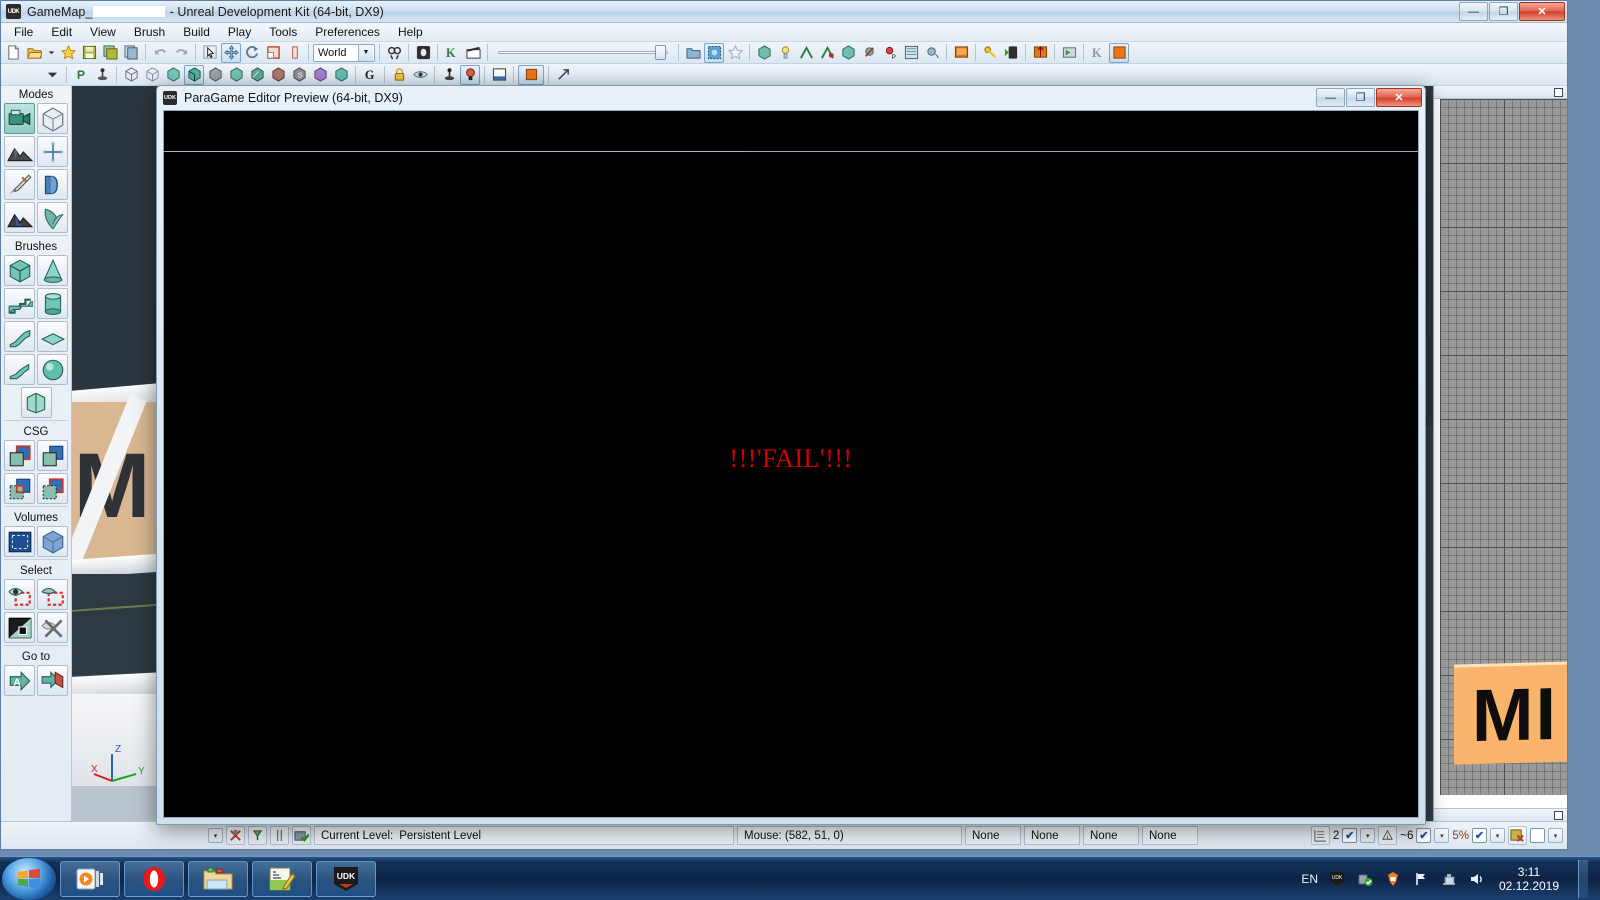 Image resolution: width=1600 pixels, height=900 pixels. Describe the element at coordinates (19, 488) in the screenshot. I see `csg-intersect` at that location.